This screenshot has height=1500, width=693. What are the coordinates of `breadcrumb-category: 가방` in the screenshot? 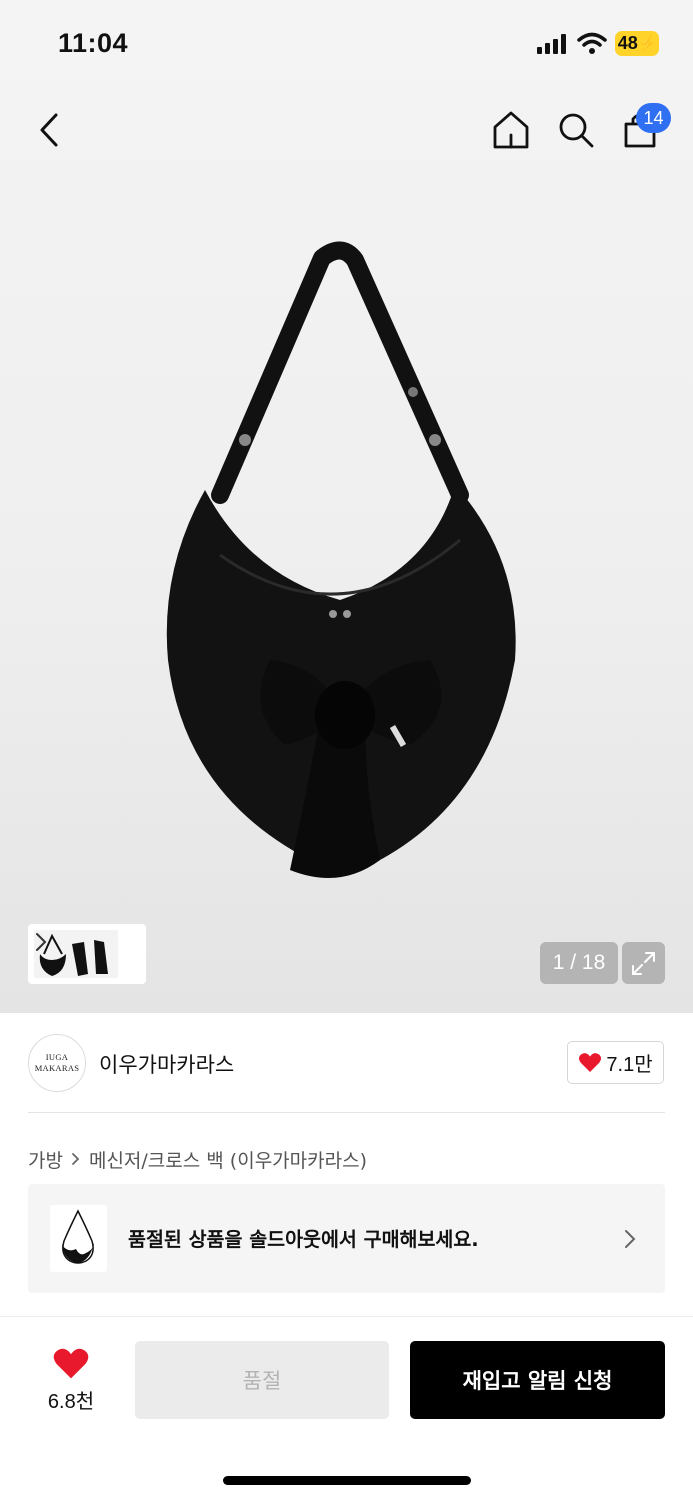 It's located at (45, 1159).